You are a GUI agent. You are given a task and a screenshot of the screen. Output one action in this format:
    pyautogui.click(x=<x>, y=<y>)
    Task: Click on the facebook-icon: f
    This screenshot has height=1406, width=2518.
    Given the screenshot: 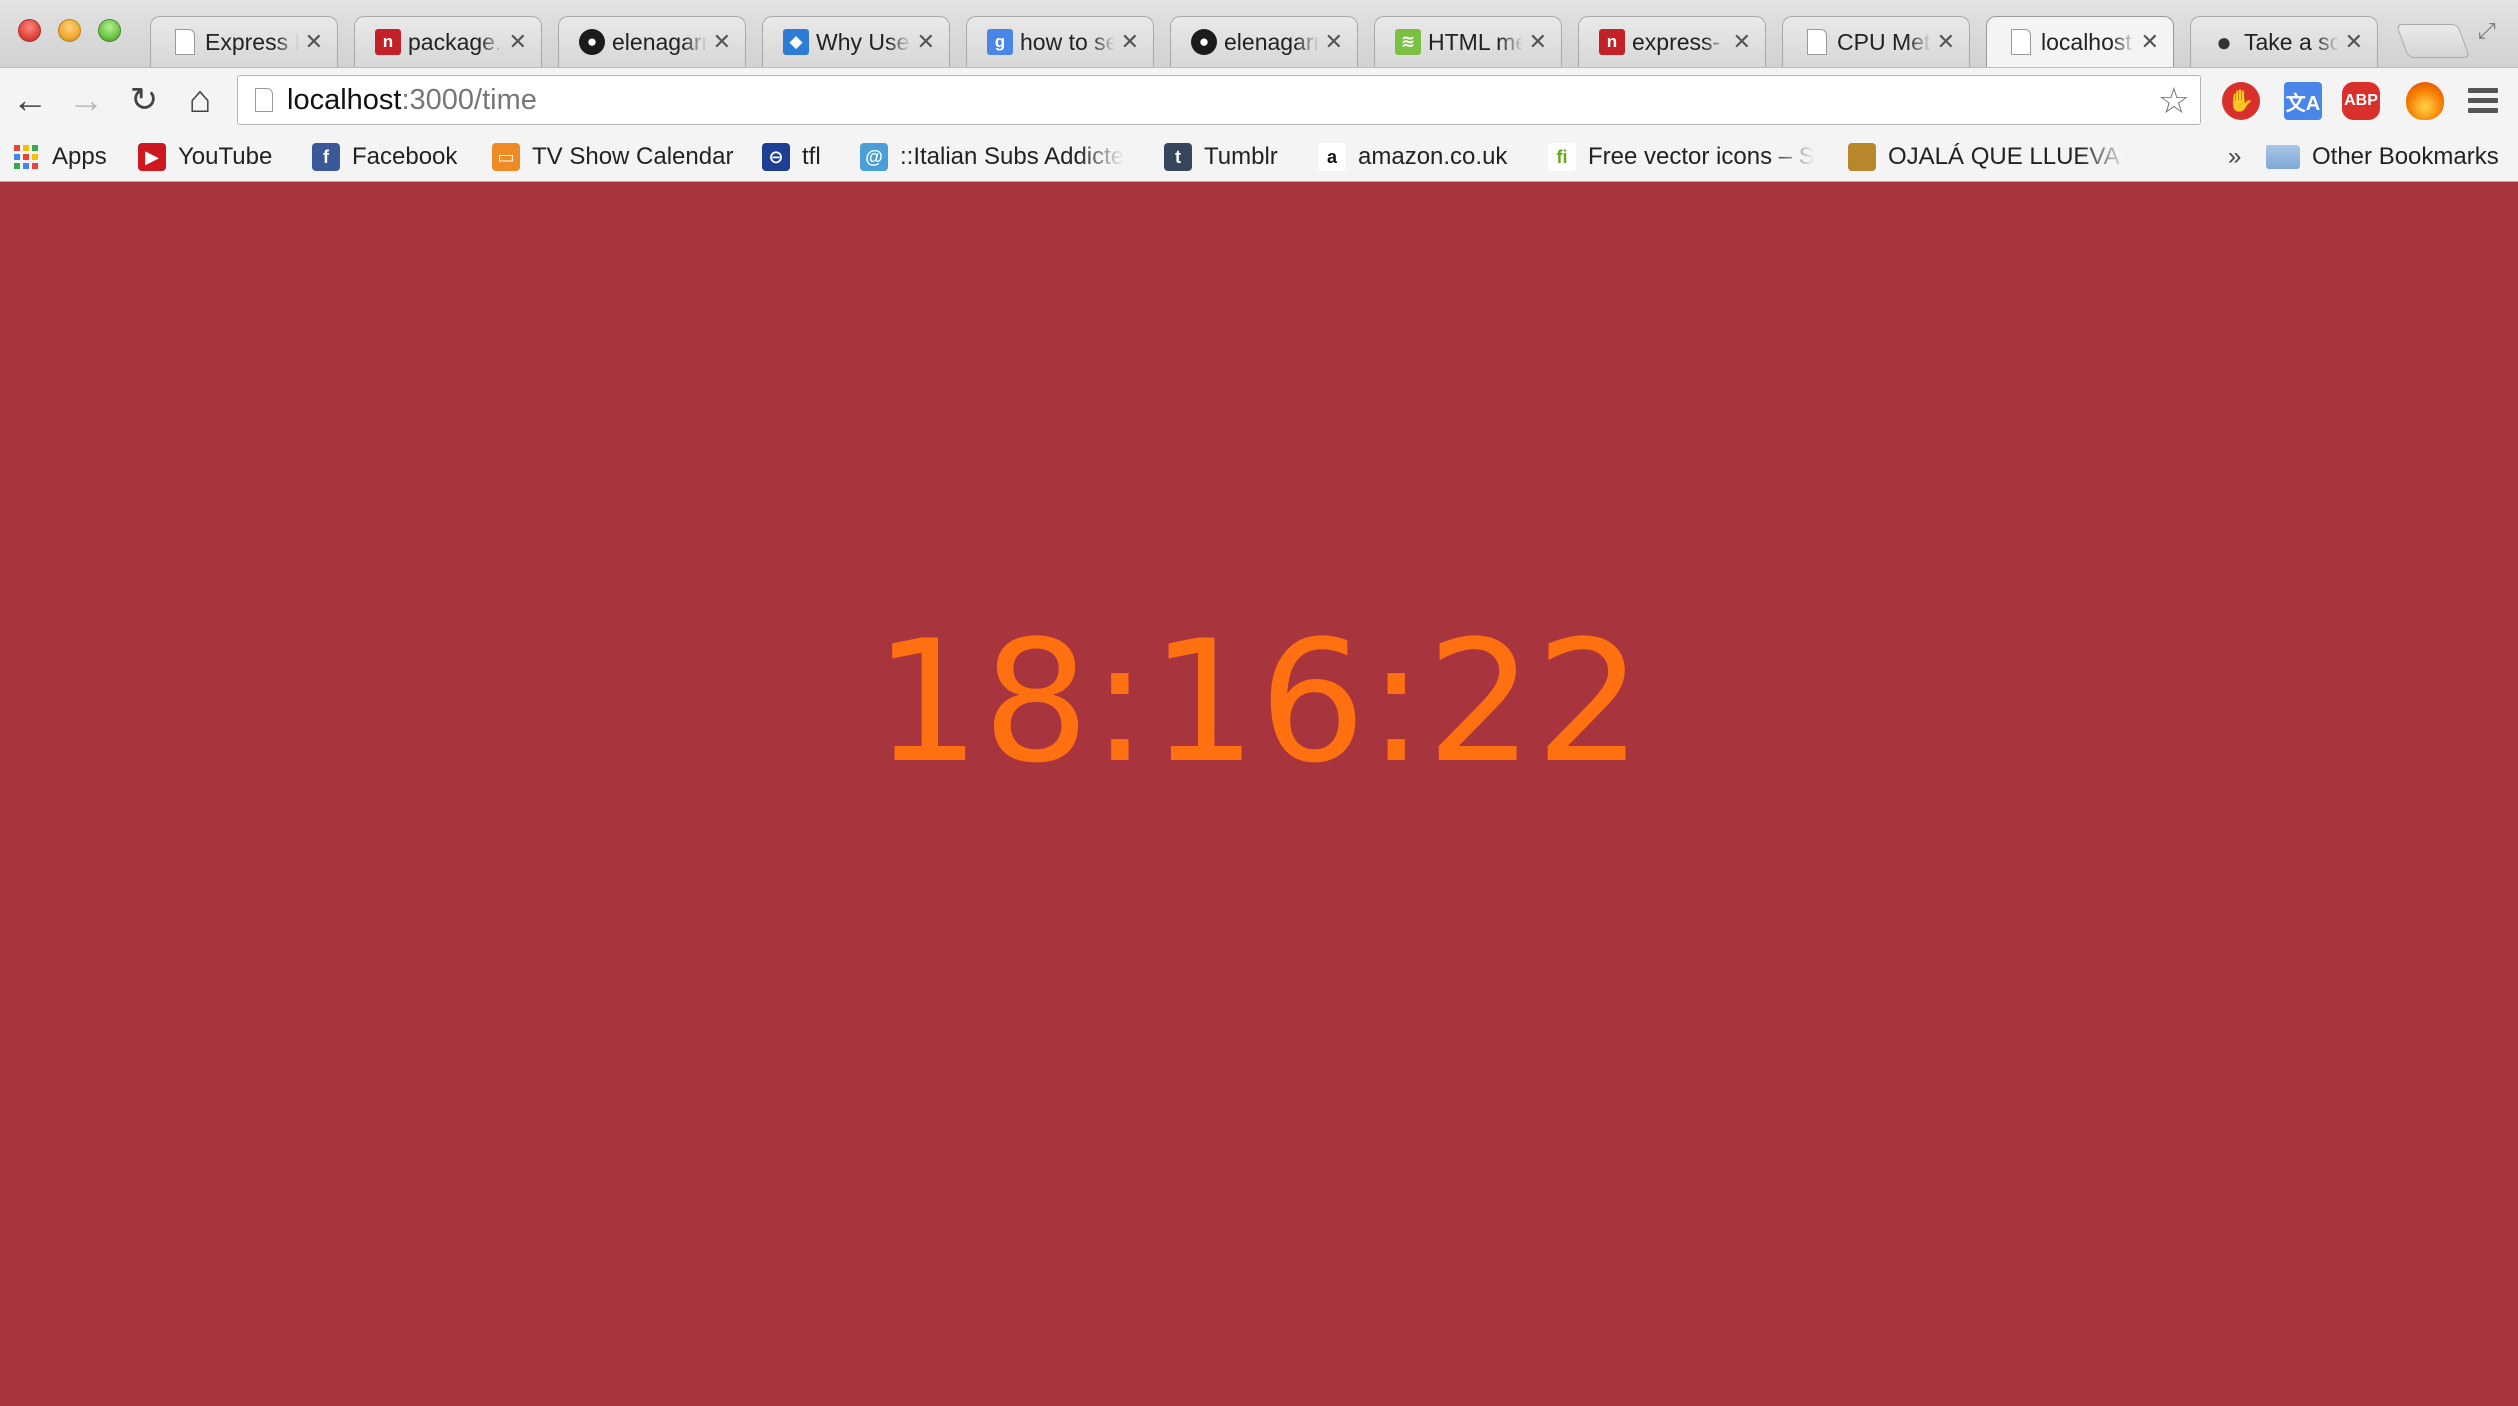 What is the action you would take?
    pyautogui.click(x=326, y=157)
    